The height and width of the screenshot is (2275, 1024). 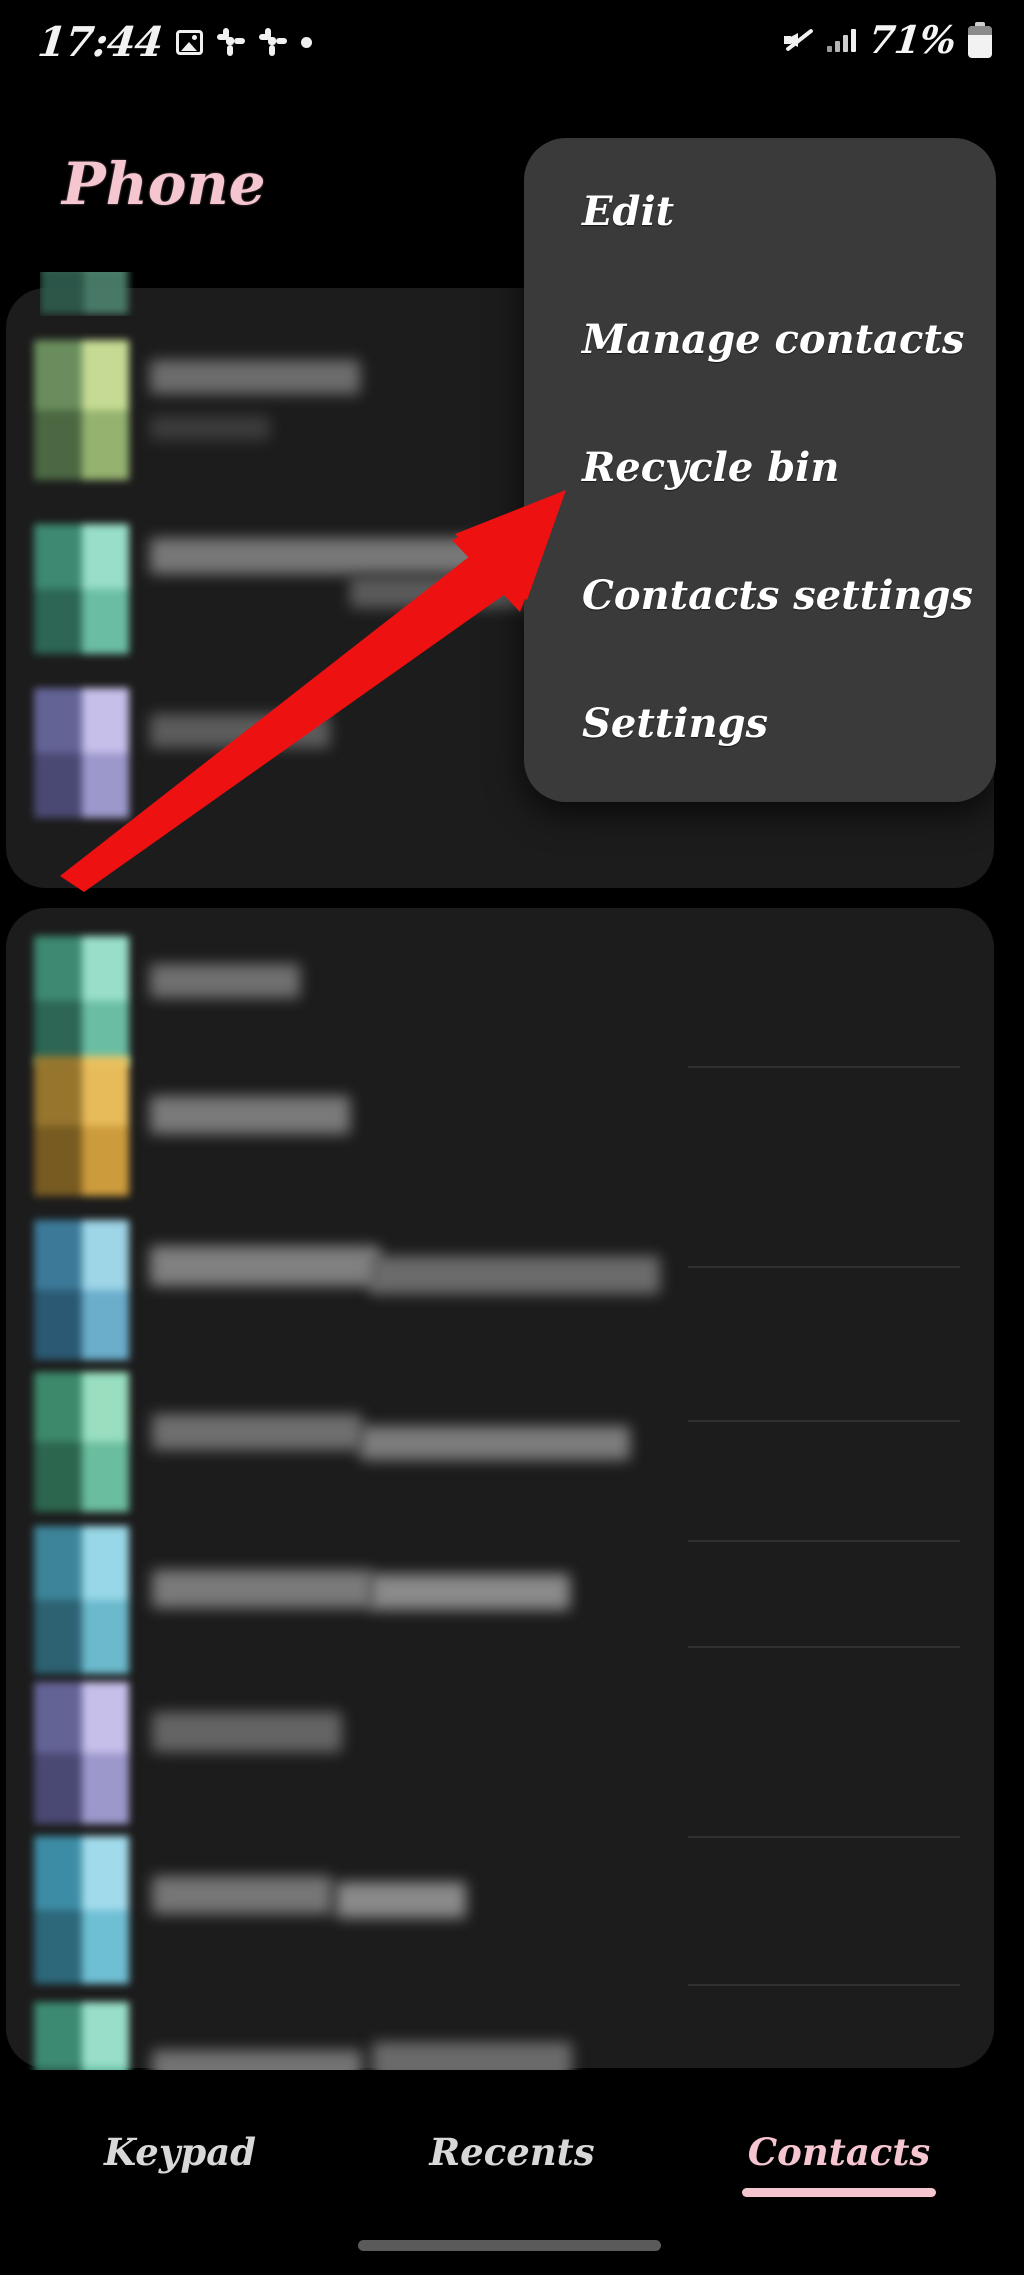 I want to click on status-bar-left: 17:44, so click(x=174, y=42).